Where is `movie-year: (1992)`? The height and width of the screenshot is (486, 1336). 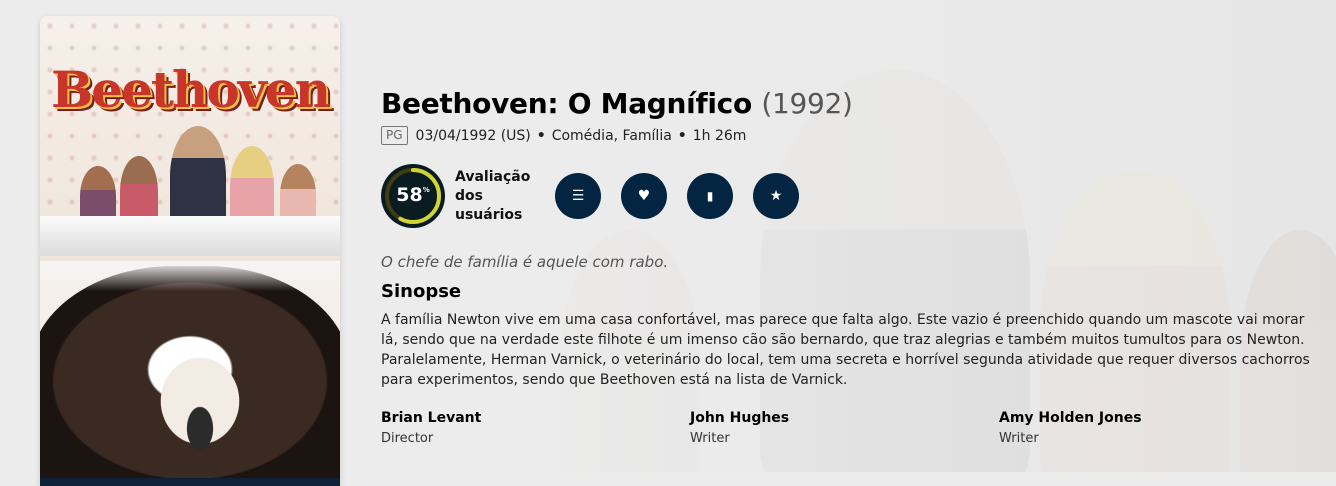 movie-year: (1992) is located at coordinates (807, 103).